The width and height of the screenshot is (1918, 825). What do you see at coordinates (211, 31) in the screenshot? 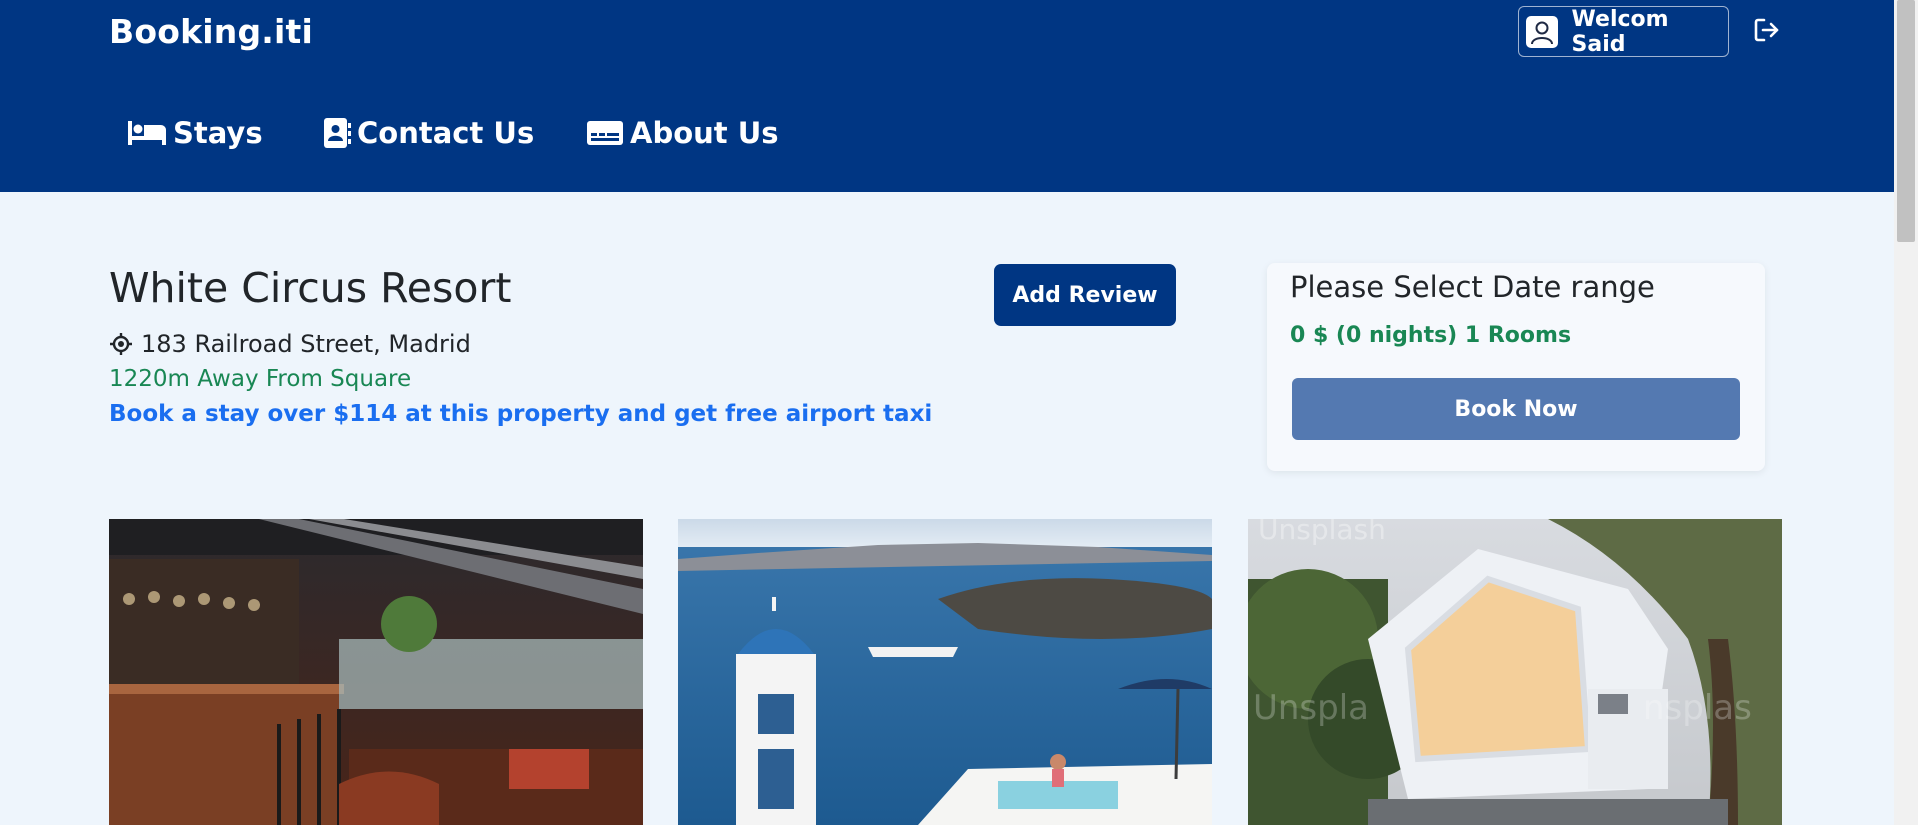
I see `brand-logo: Booking.iti` at bounding box center [211, 31].